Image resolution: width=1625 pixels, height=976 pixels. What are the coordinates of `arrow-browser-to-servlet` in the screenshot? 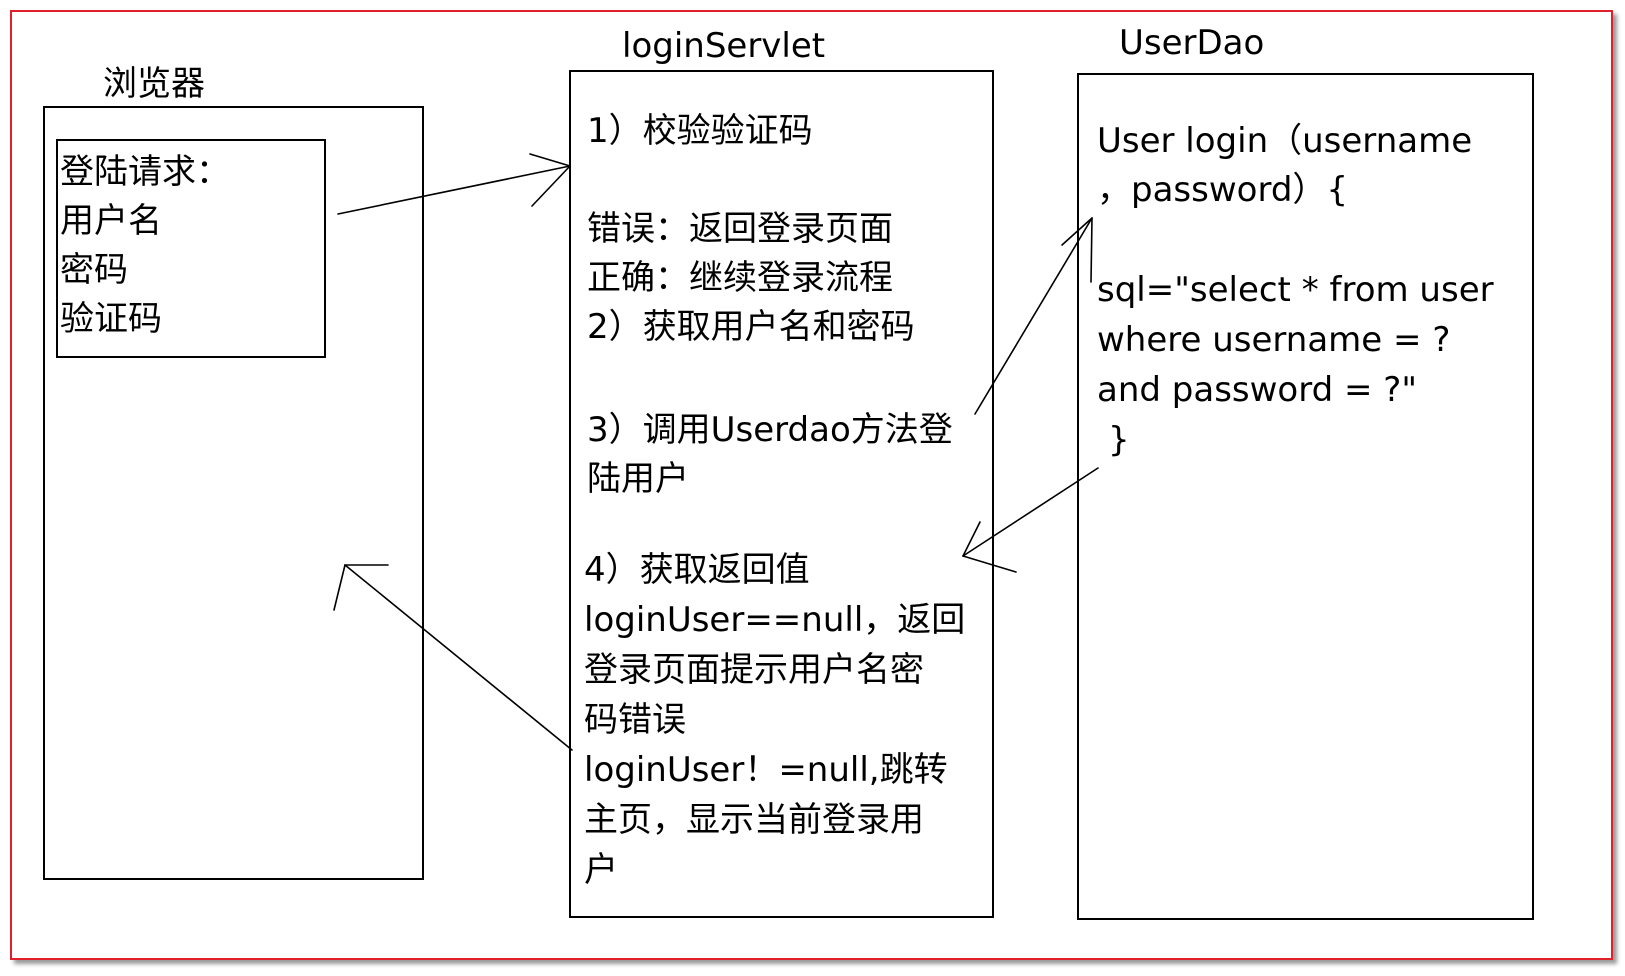 It's located at (454, 184).